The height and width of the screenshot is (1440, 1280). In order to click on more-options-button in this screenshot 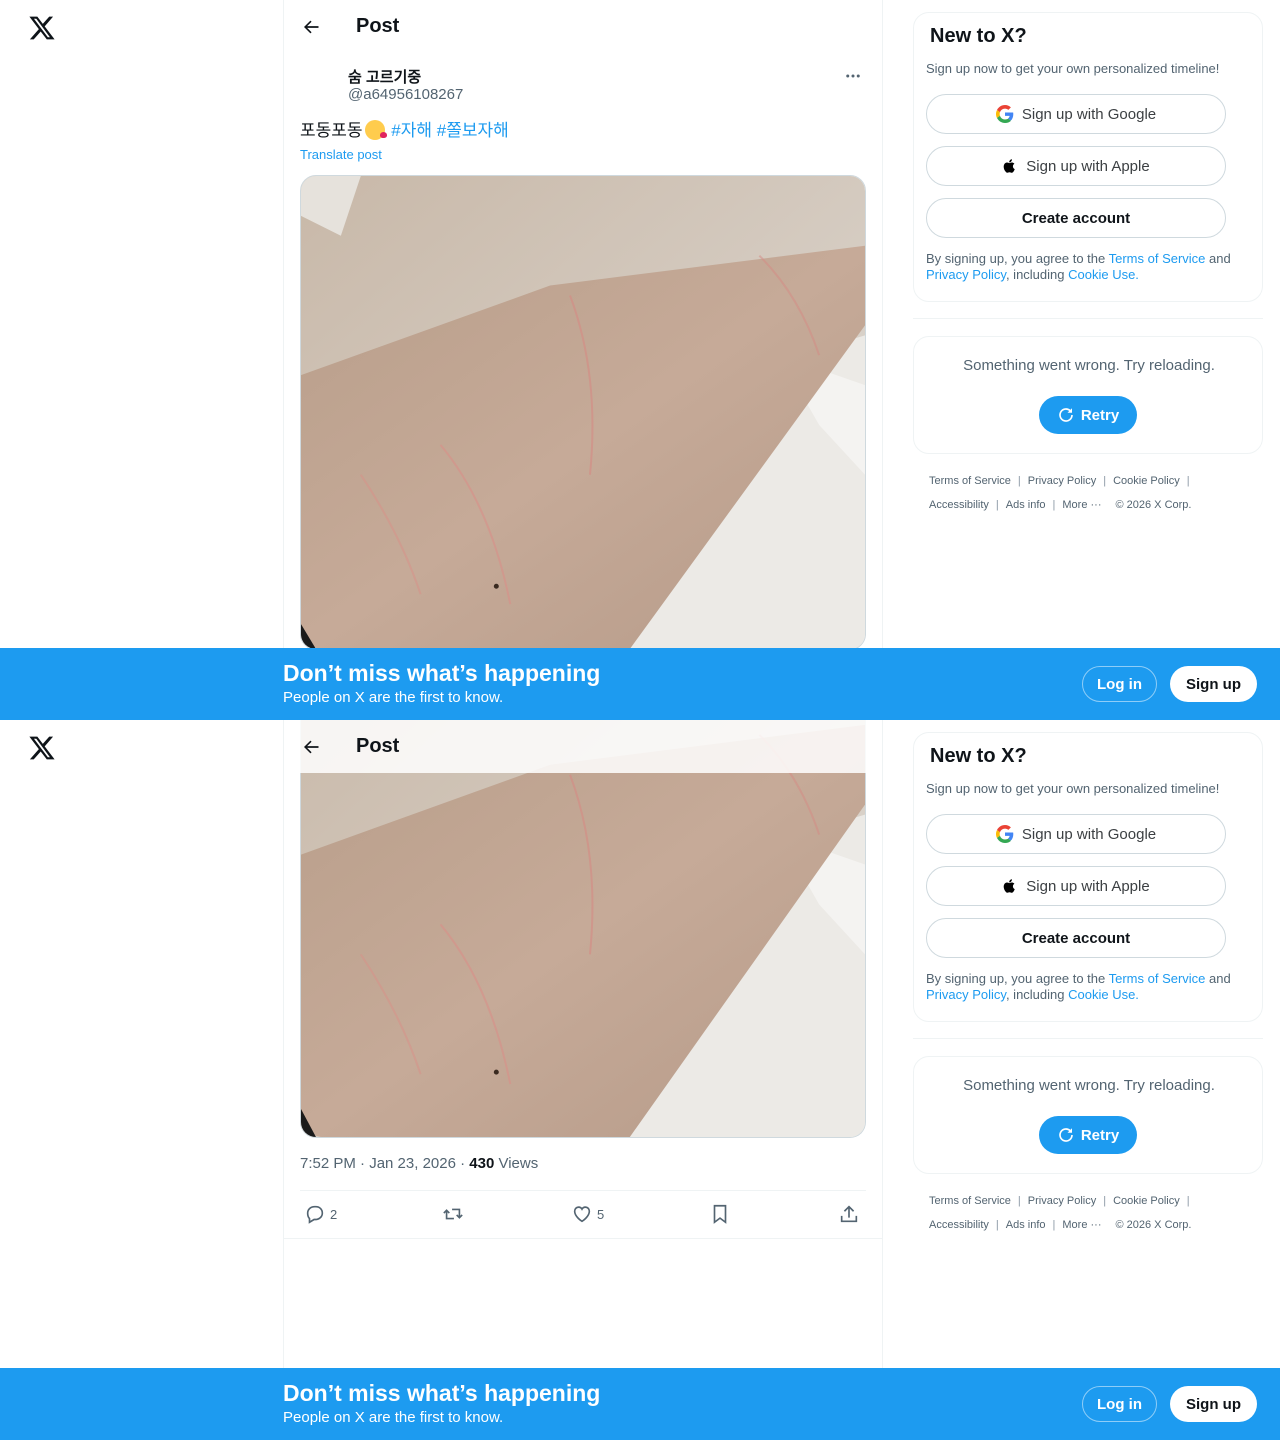, I will do `click(853, 76)`.